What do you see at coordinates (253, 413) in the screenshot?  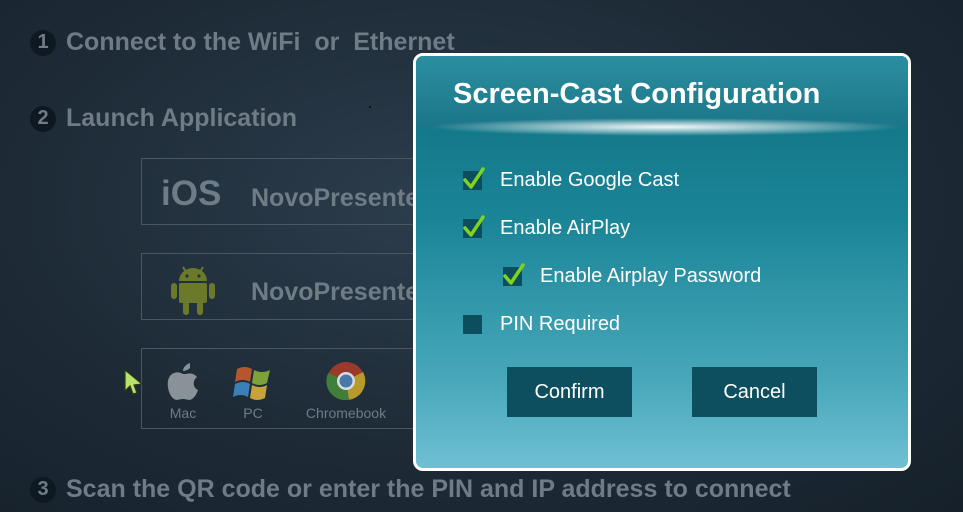 I see `platform-label: PC` at bounding box center [253, 413].